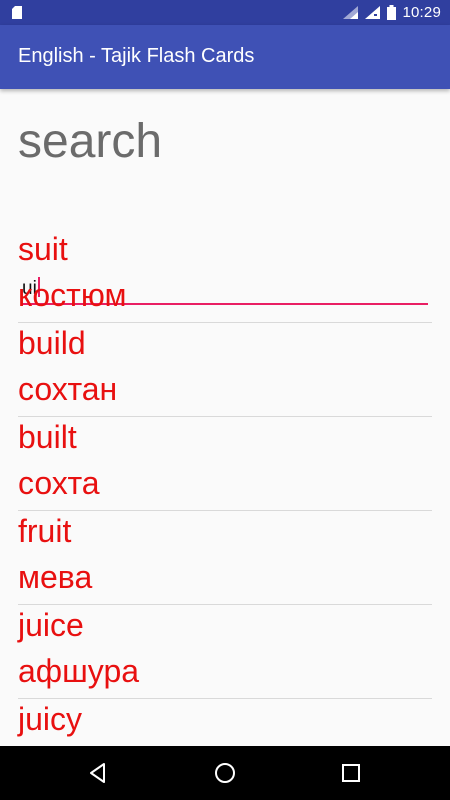  I want to click on signal-icon, so click(373, 12).